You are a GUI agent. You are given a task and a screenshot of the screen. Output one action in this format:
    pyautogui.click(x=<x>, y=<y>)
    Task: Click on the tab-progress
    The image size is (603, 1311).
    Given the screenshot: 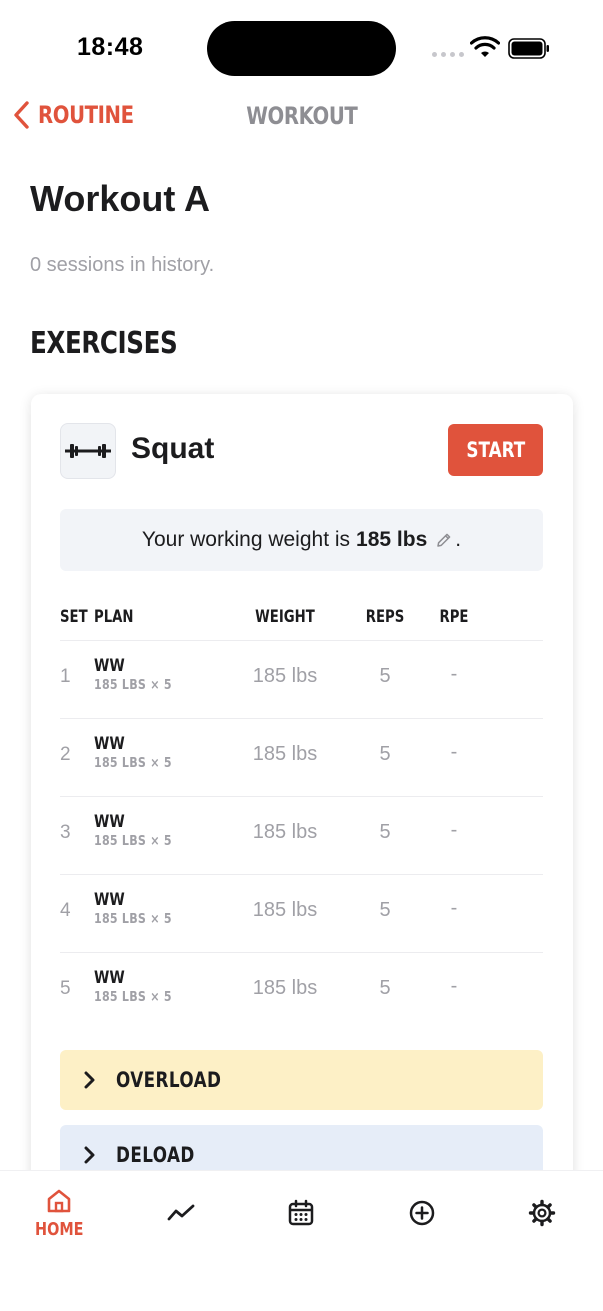 What is the action you would take?
    pyautogui.click(x=181, y=1213)
    